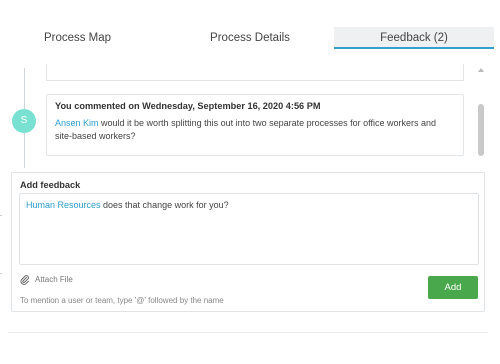 The image size is (500, 364). I want to click on attach-file-button: Attach File, so click(46, 280).